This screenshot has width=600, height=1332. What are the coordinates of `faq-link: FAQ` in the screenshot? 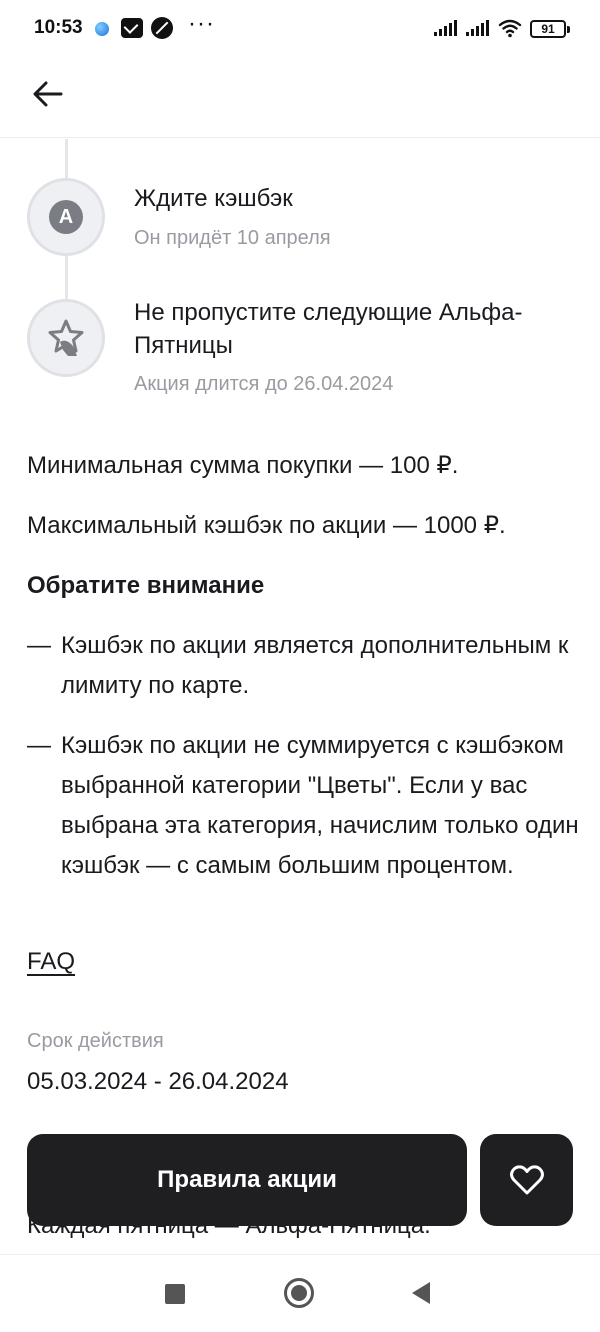 It's located at (51, 962).